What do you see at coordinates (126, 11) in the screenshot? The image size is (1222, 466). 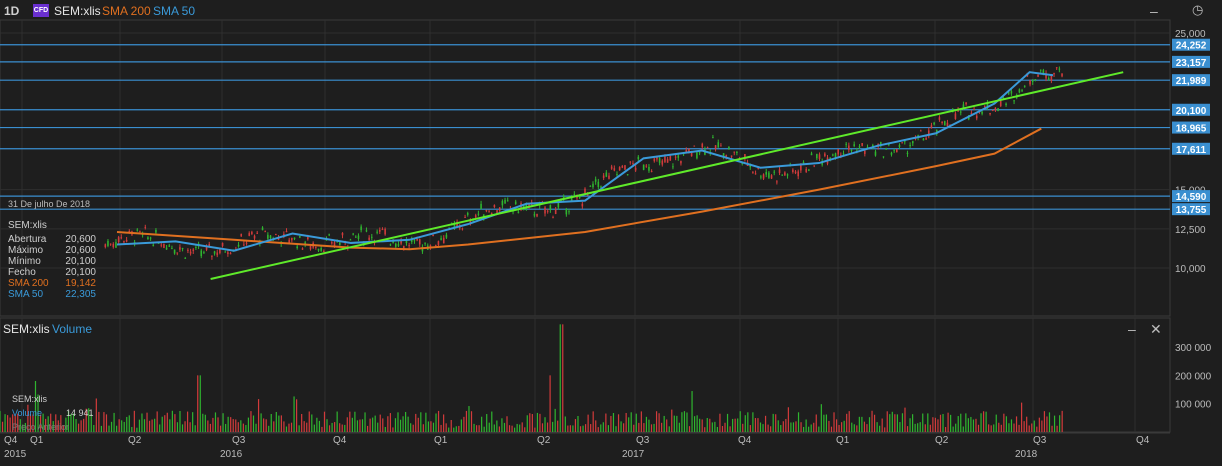 I see `sma200-legend: SMA 200` at bounding box center [126, 11].